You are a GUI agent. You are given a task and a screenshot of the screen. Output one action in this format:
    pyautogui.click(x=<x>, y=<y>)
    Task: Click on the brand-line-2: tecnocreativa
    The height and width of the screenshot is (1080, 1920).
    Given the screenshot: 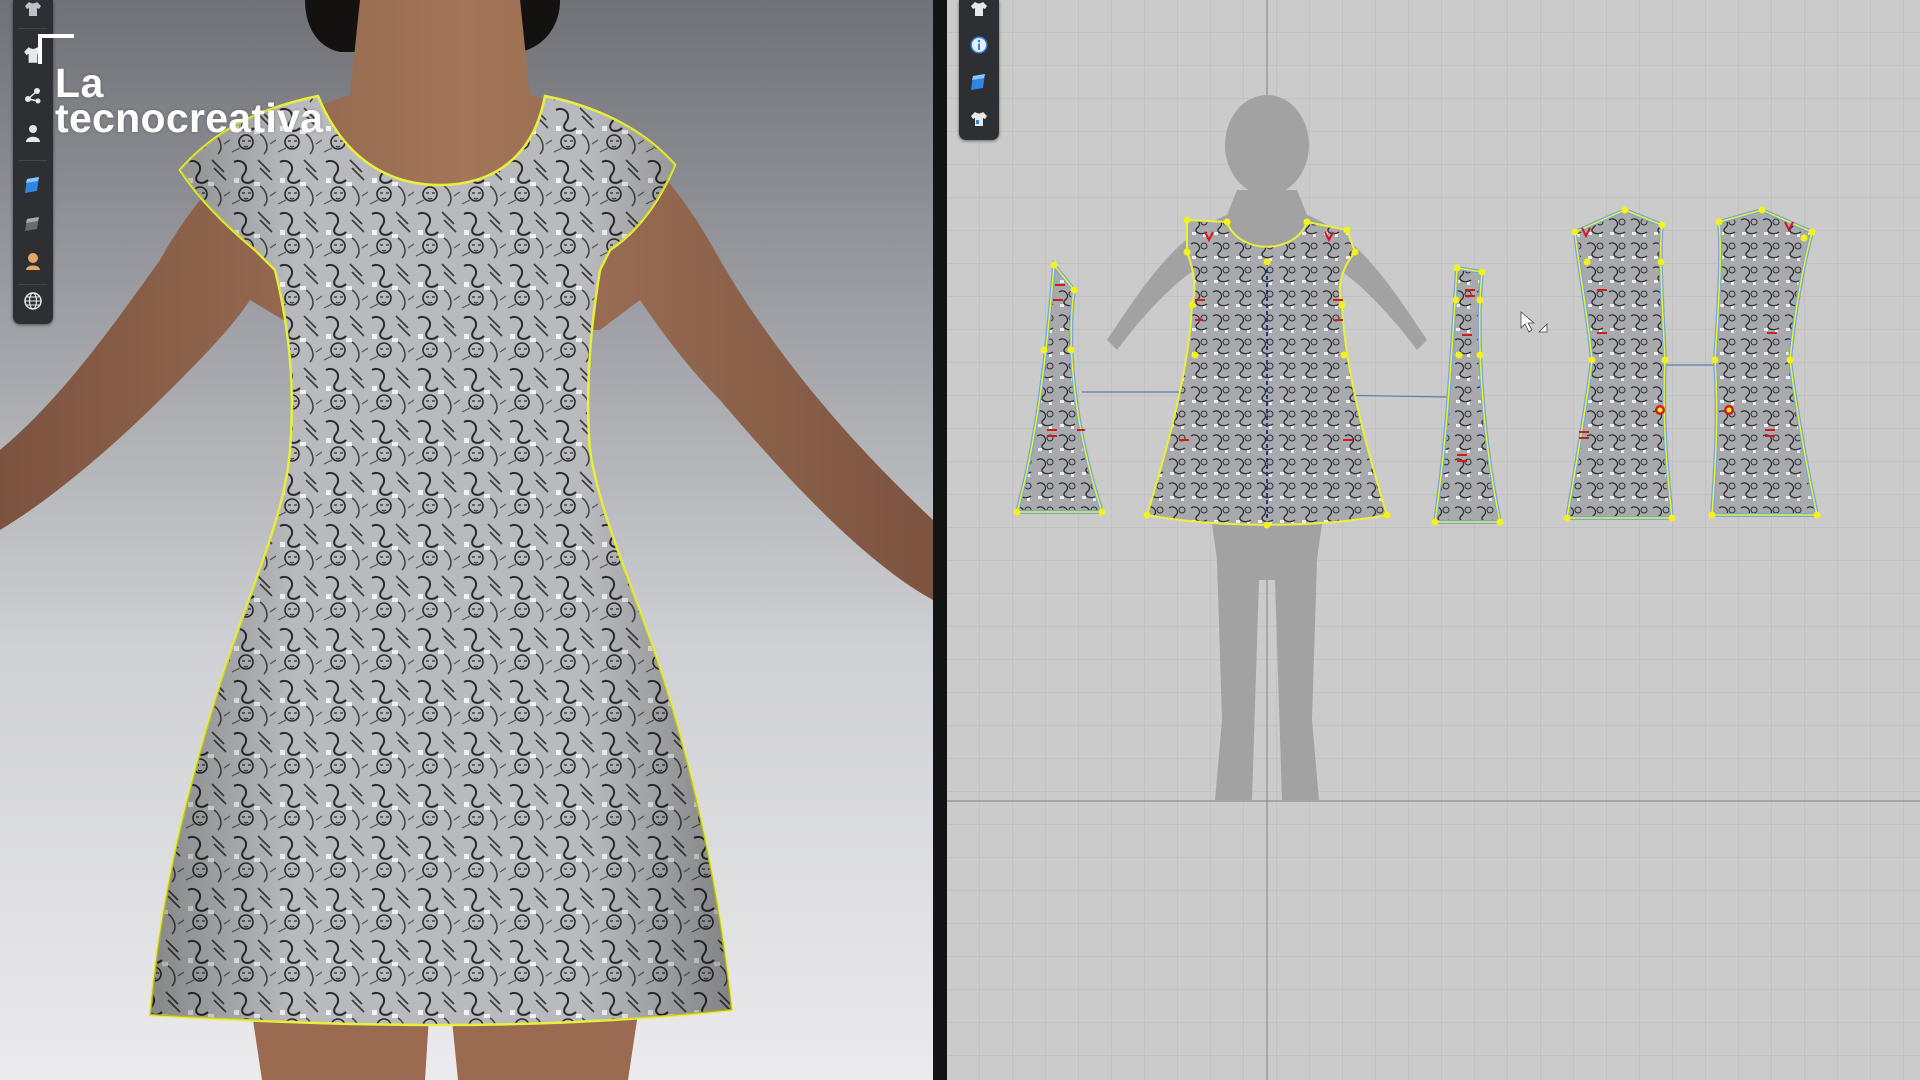 What is the action you would take?
    pyautogui.click(x=189, y=118)
    